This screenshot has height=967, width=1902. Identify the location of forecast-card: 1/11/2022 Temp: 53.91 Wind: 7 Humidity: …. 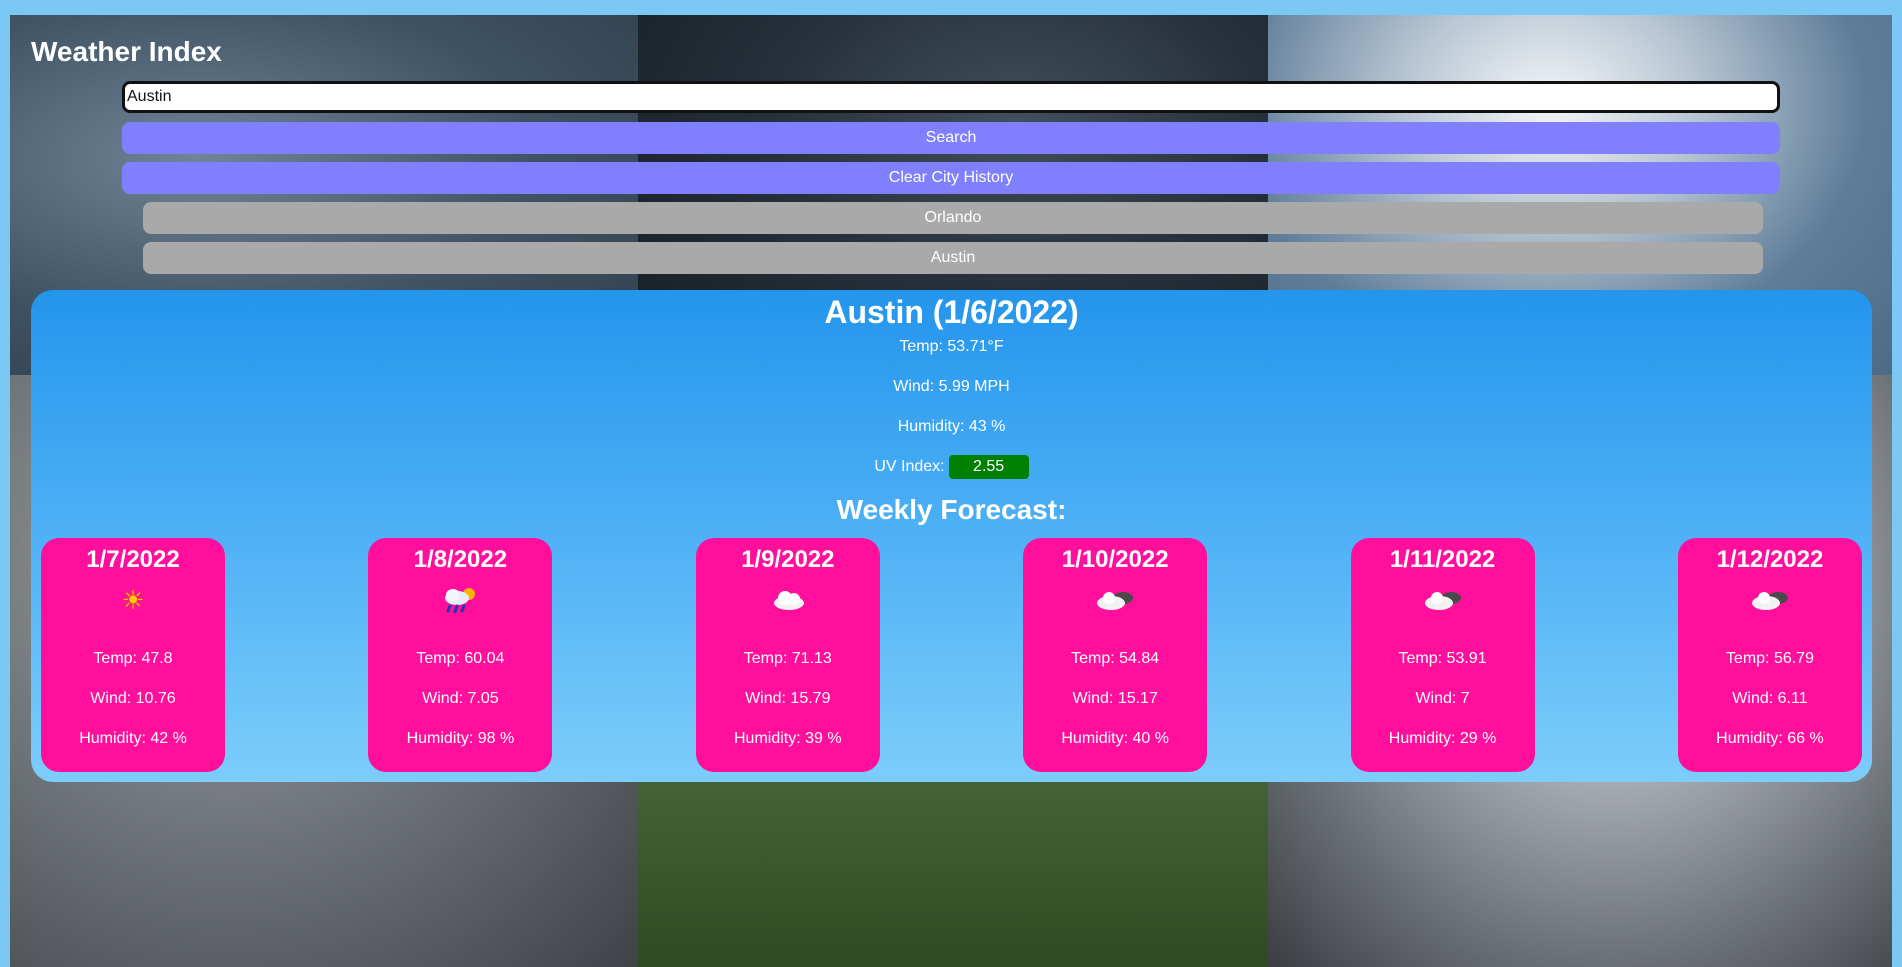
(1442, 655).